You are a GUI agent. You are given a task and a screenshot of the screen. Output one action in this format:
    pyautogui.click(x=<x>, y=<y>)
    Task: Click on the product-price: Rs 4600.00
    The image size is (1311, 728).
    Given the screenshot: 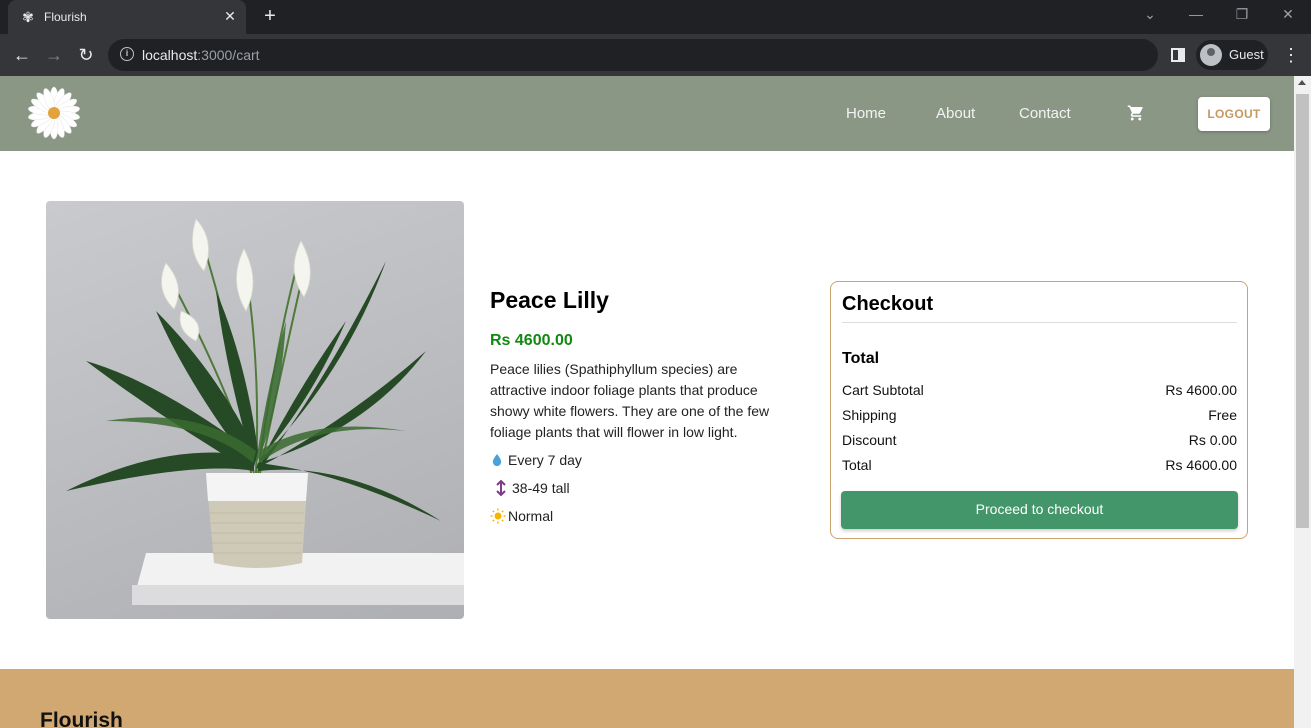 What is the action you would take?
    pyautogui.click(x=531, y=340)
    